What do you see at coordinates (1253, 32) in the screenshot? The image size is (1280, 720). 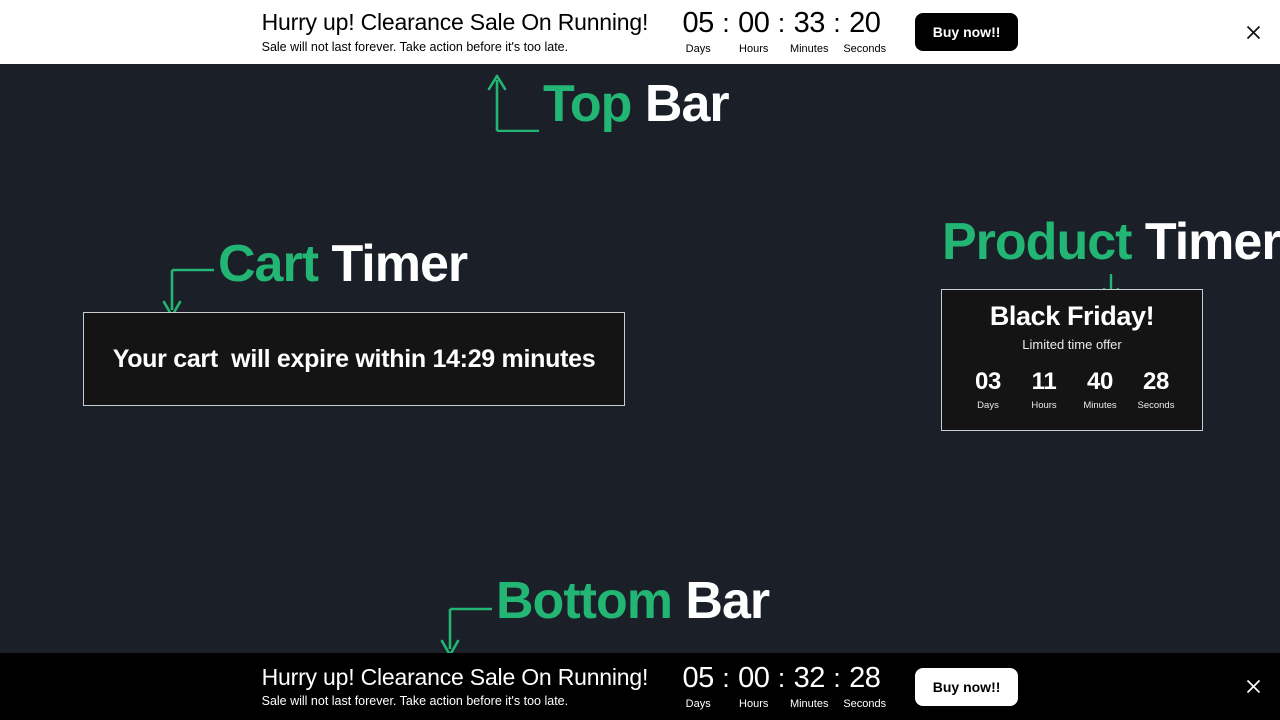 I see `top-bar-close-icon` at bounding box center [1253, 32].